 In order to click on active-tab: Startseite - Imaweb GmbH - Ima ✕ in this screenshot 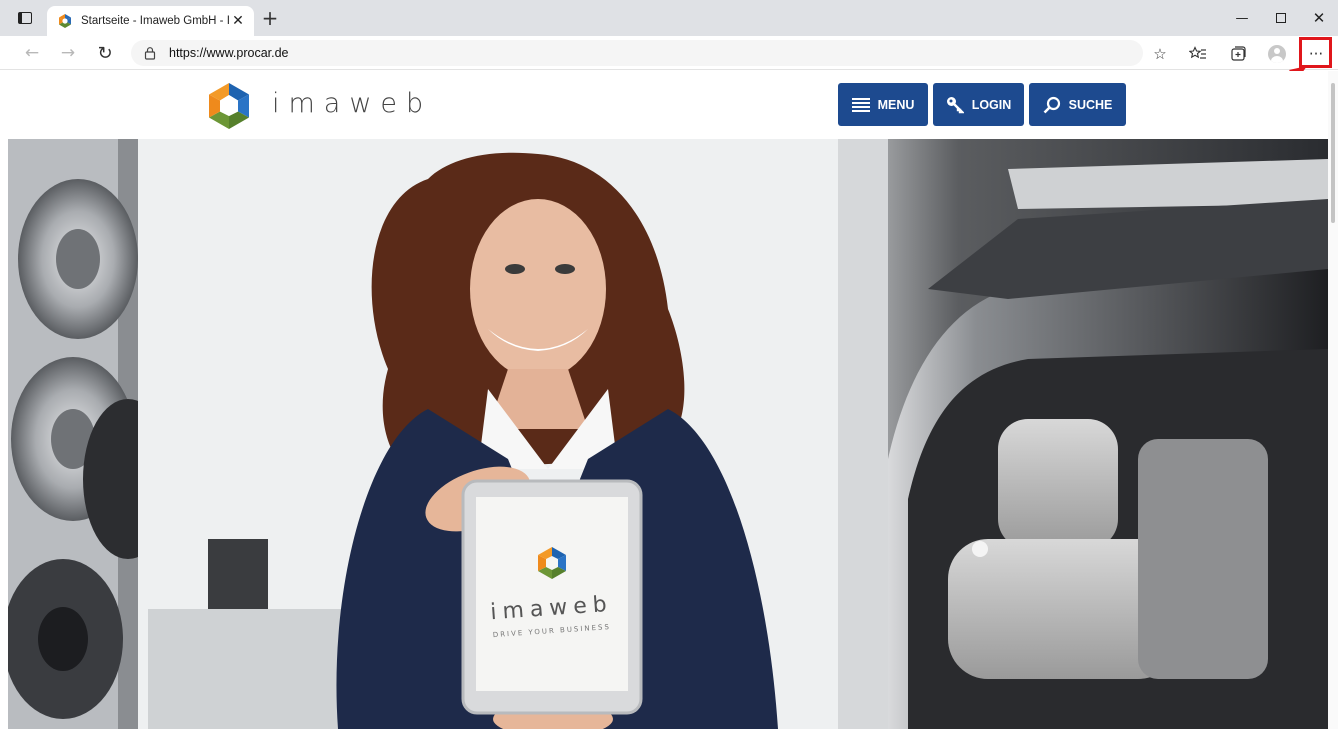, I will do `click(150, 21)`.